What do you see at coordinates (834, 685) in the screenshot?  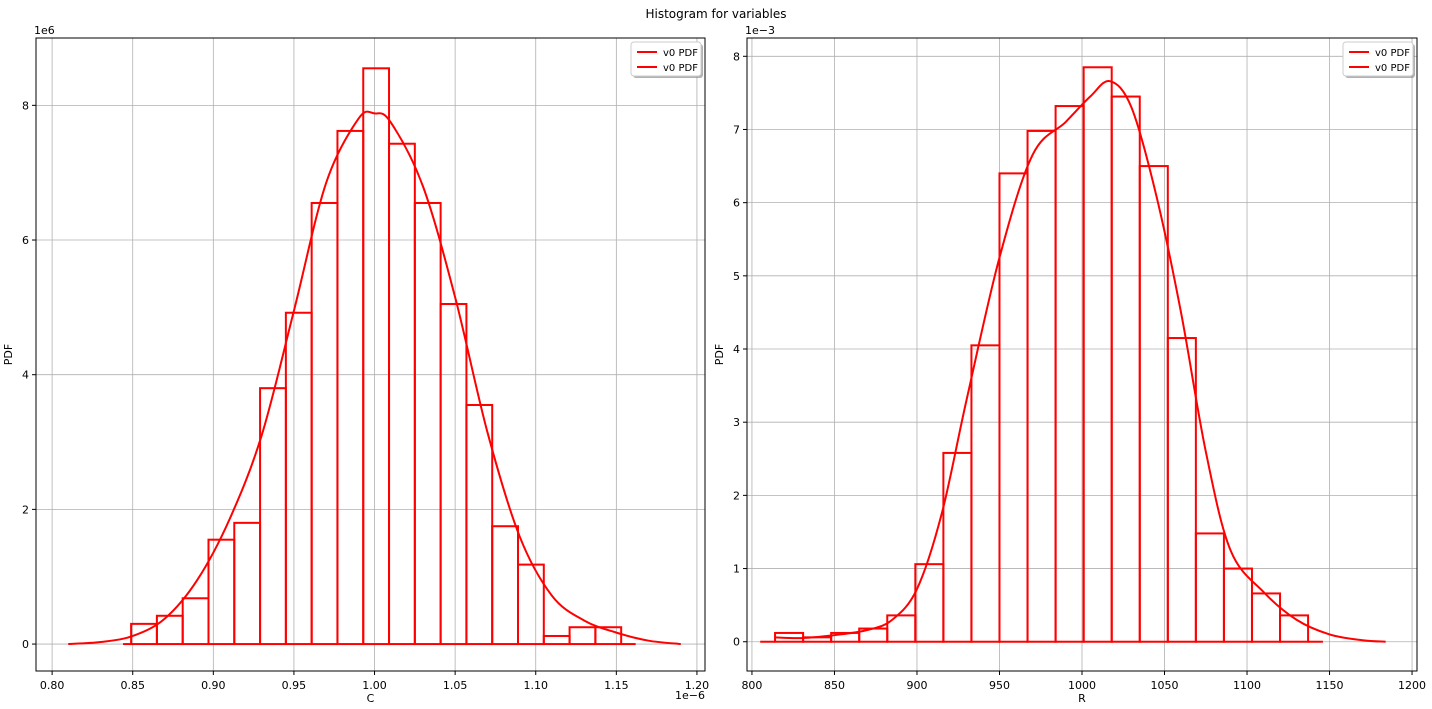 I see `x-tick-label: 850` at bounding box center [834, 685].